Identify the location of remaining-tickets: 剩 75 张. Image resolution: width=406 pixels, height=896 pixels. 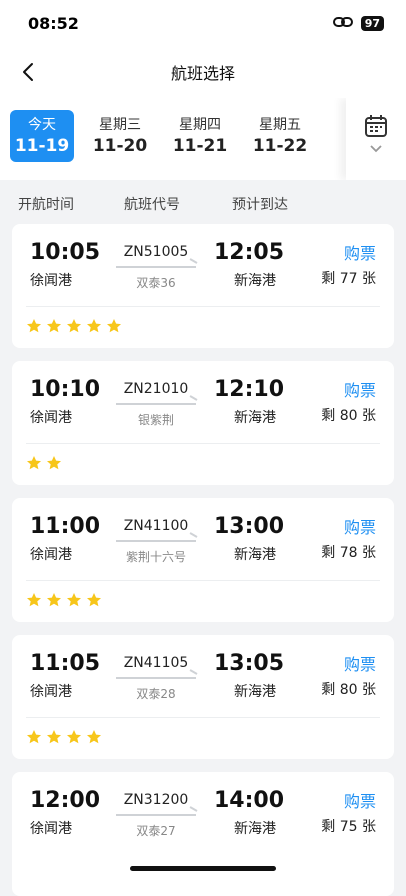
(348, 827).